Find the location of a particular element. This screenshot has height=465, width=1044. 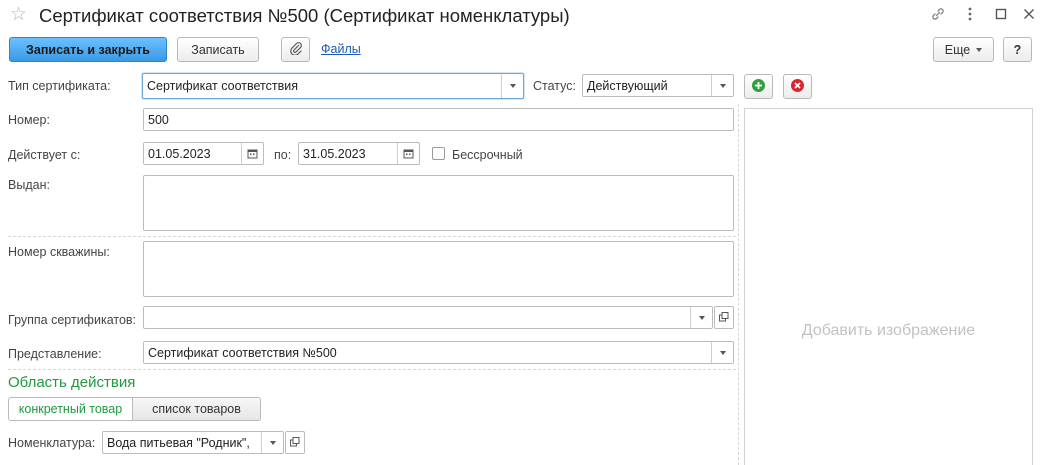

maximize-icon is located at coordinates (1001, 14).